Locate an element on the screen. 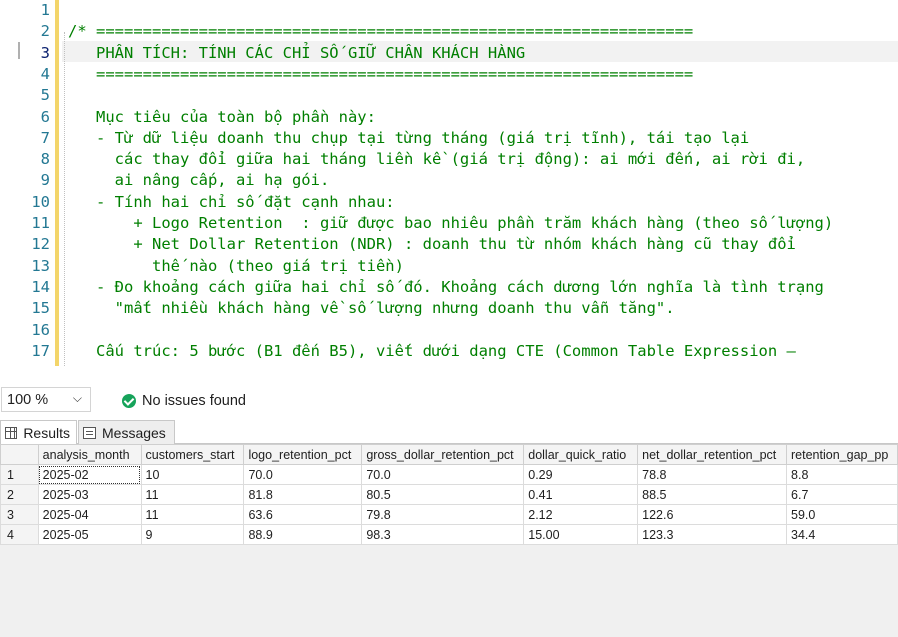 Image resolution: width=898 pixels, height=637 pixels. line-number: 16 is located at coordinates (40, 329).